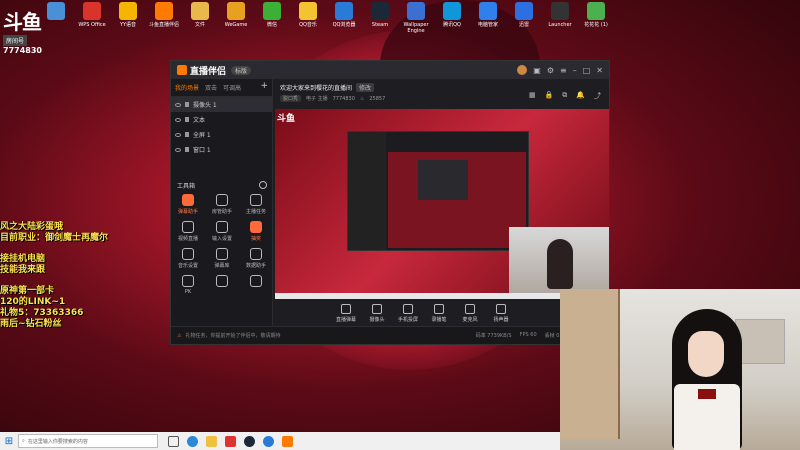  I want to click on taskbar-search: ⌕ 在这里输入你要搜索的内容, so click(88, 441).